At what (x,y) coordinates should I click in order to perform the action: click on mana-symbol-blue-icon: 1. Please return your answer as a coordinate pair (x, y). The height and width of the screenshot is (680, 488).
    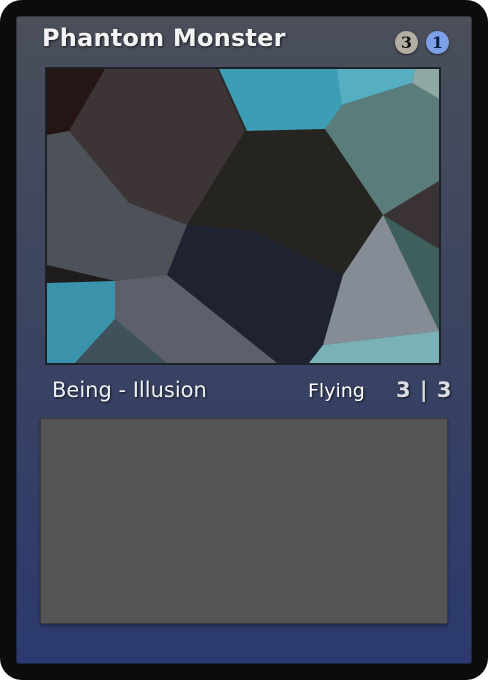
    Looking at the image, I should click on (437, 42).